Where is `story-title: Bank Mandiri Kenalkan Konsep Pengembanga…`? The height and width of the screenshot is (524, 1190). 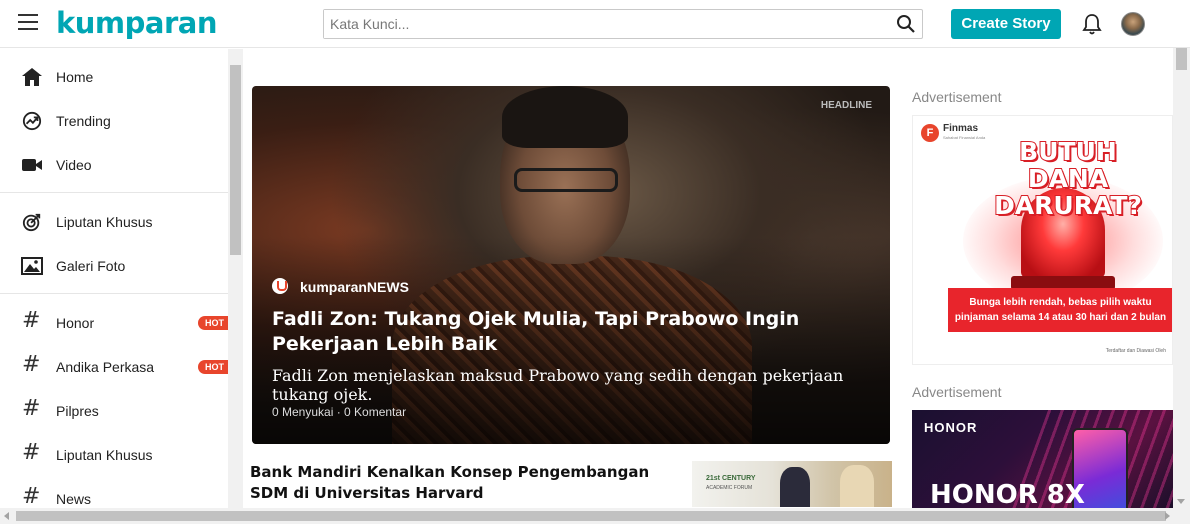
story-title: Bank Mandiri Kenalkan Konsep Pengembanga… is located at coordinates (465, 483).